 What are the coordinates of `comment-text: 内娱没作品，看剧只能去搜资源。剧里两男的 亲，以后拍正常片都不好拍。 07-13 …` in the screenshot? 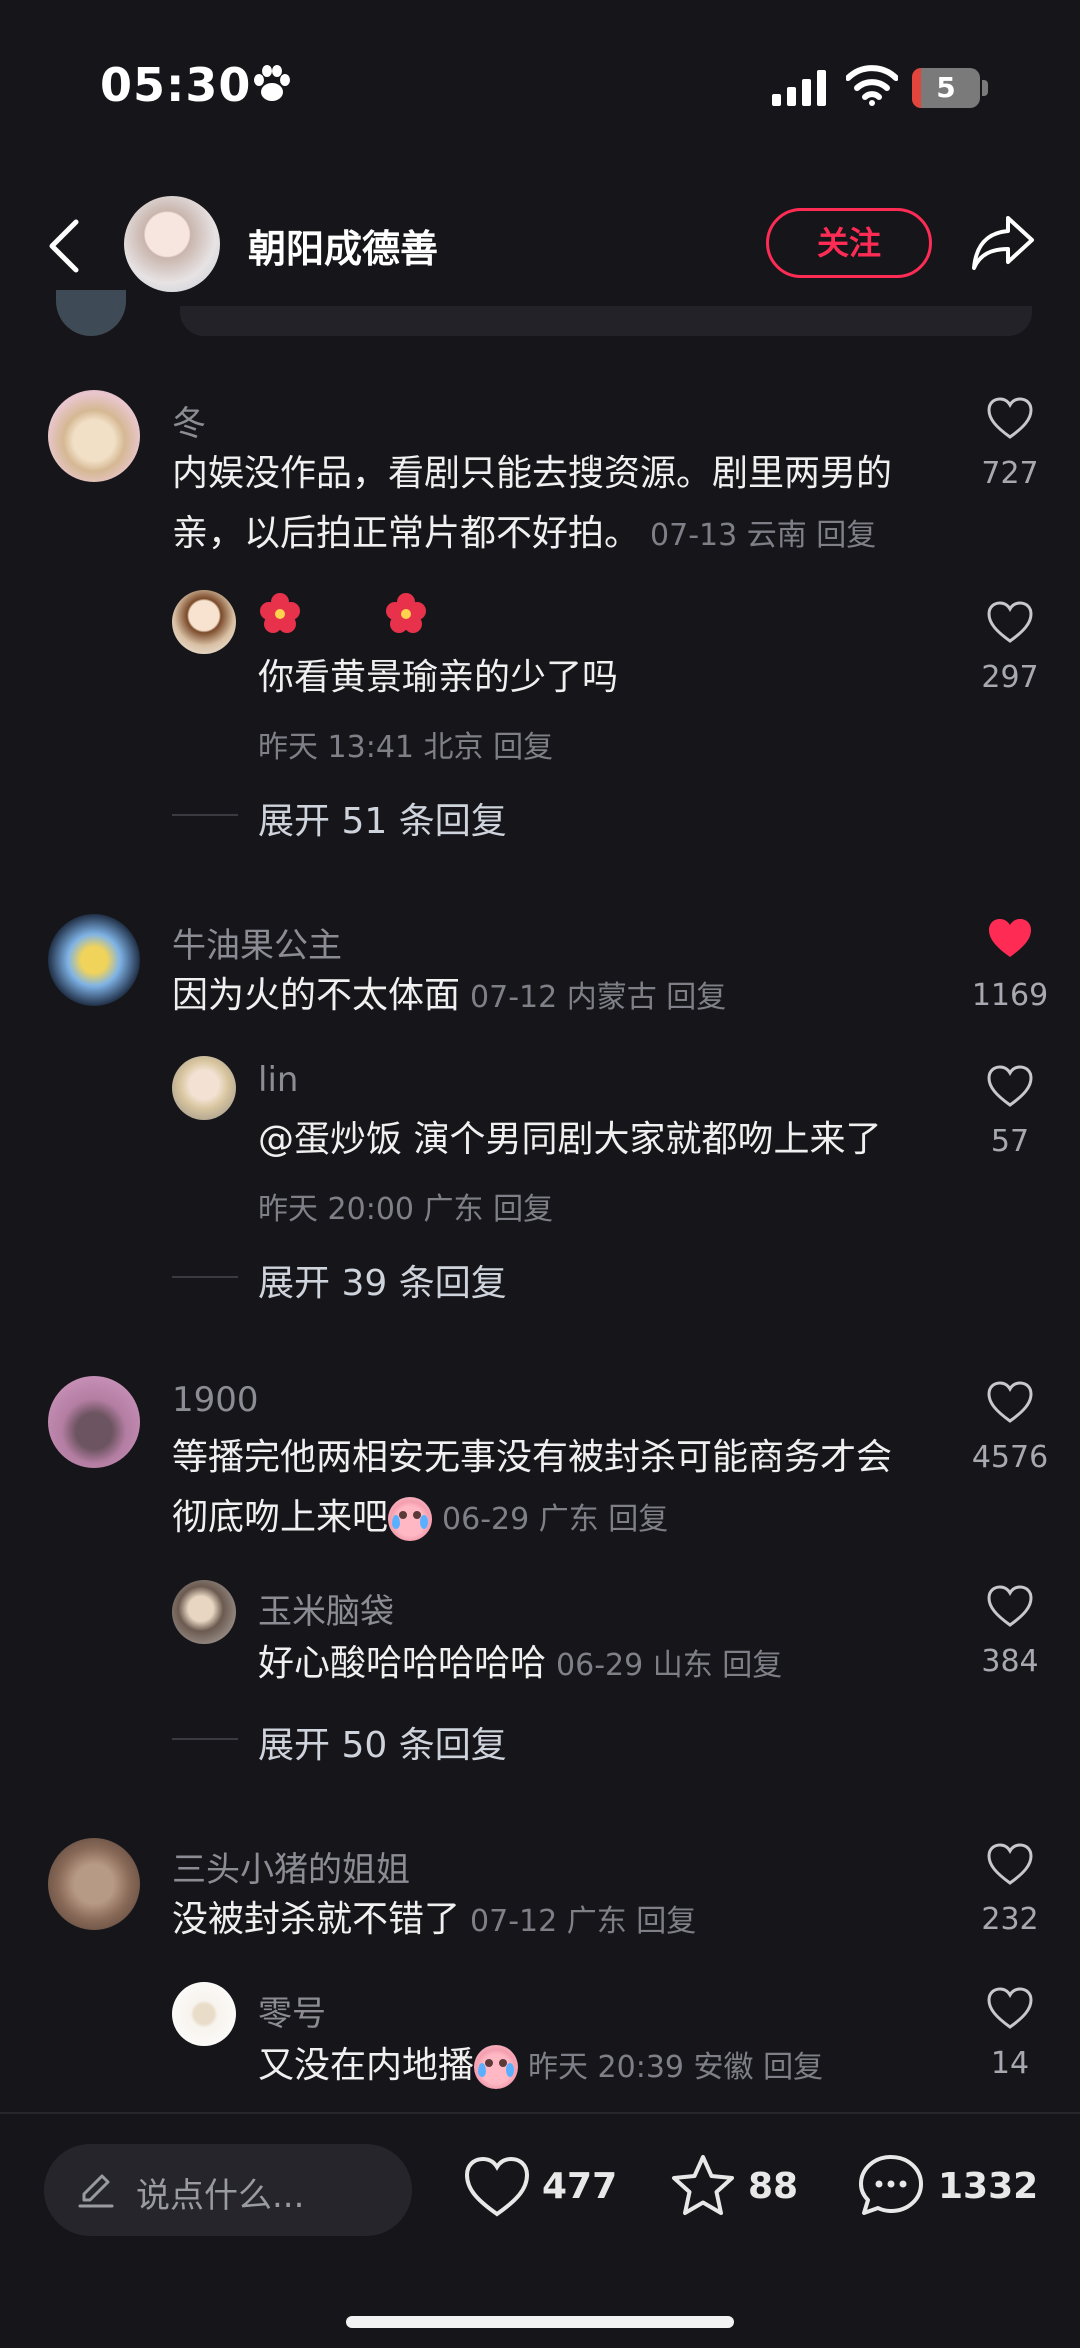 It's located at (532, 505).